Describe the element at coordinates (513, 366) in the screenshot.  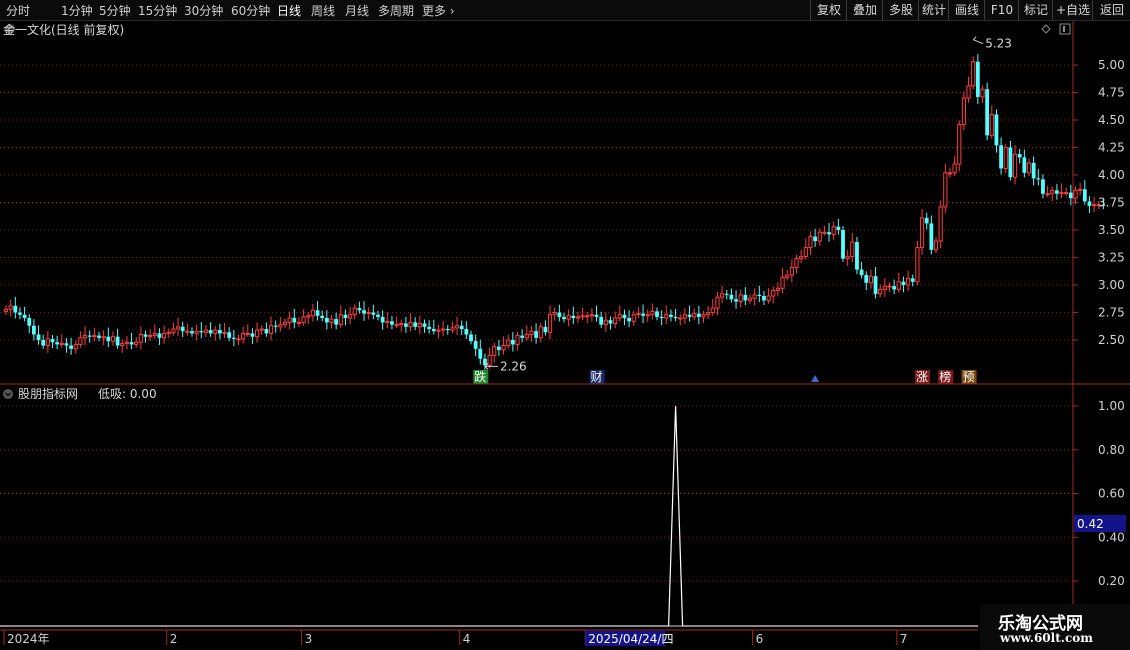
I see `low-price-label: 2.26` at that location.